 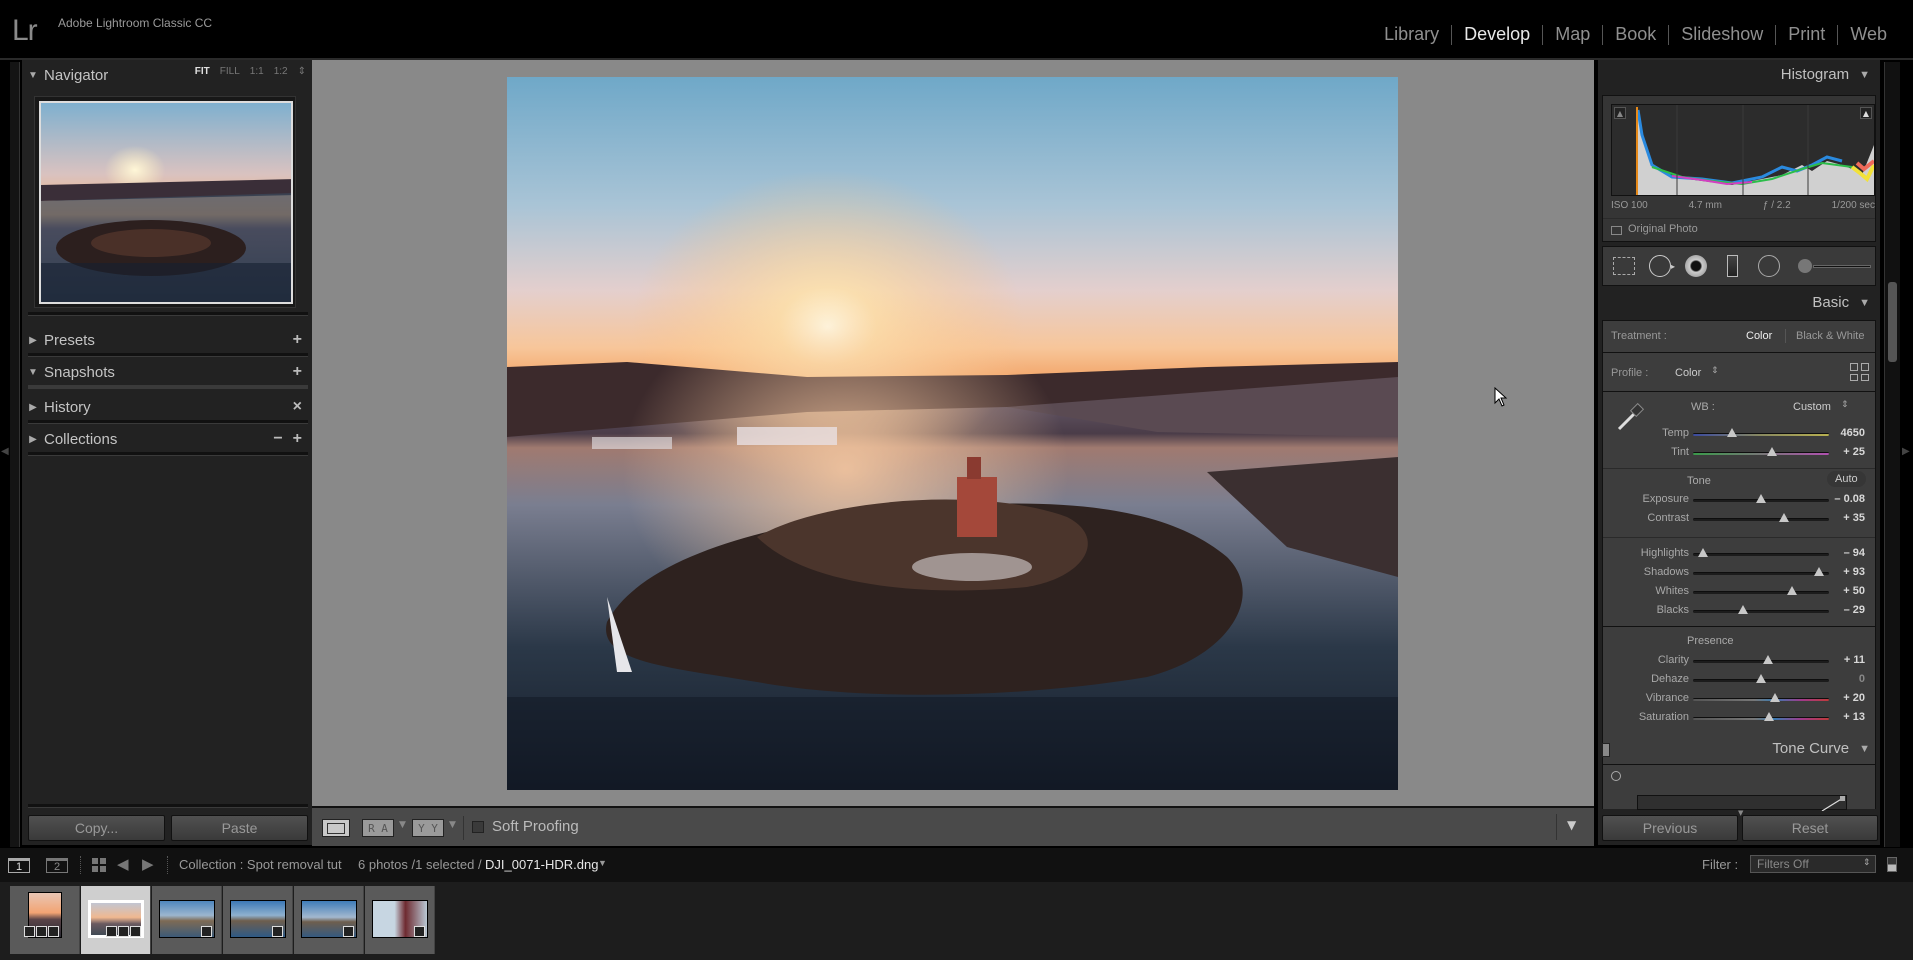 I want to click on crop-tool-icon, so click(x=1624, y=266).